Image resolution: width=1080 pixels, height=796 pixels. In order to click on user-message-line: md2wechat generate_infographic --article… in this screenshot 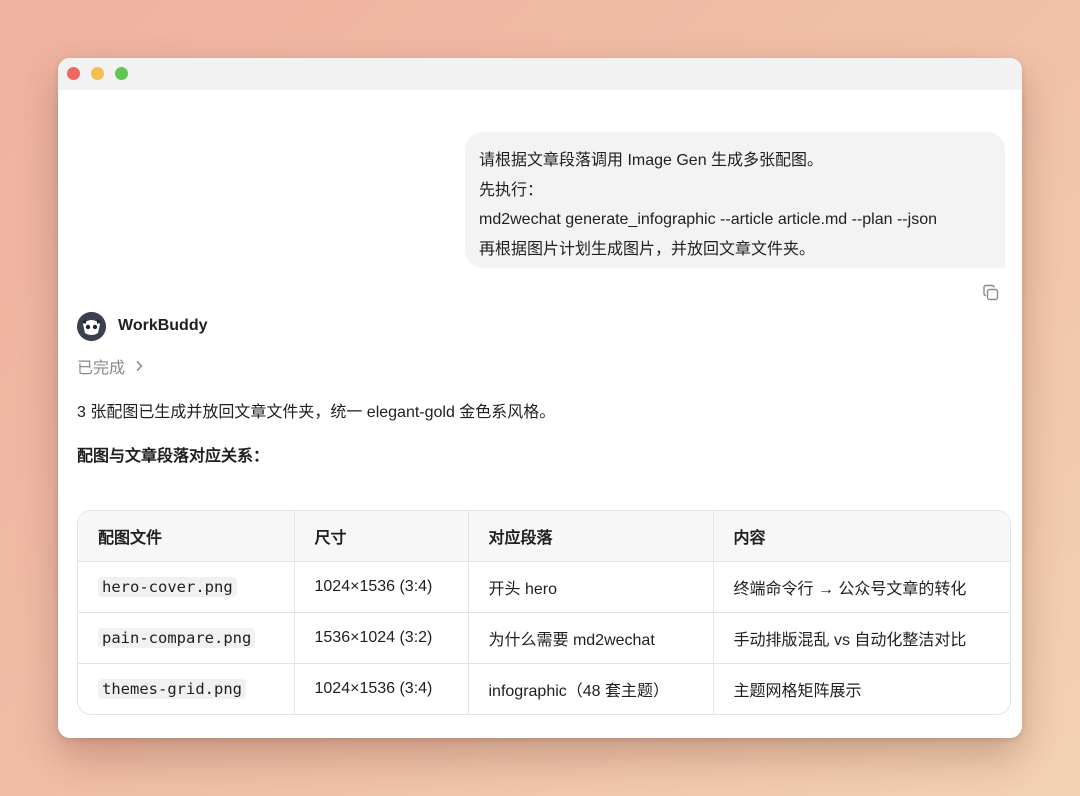, I will do `click(708, 219)`.